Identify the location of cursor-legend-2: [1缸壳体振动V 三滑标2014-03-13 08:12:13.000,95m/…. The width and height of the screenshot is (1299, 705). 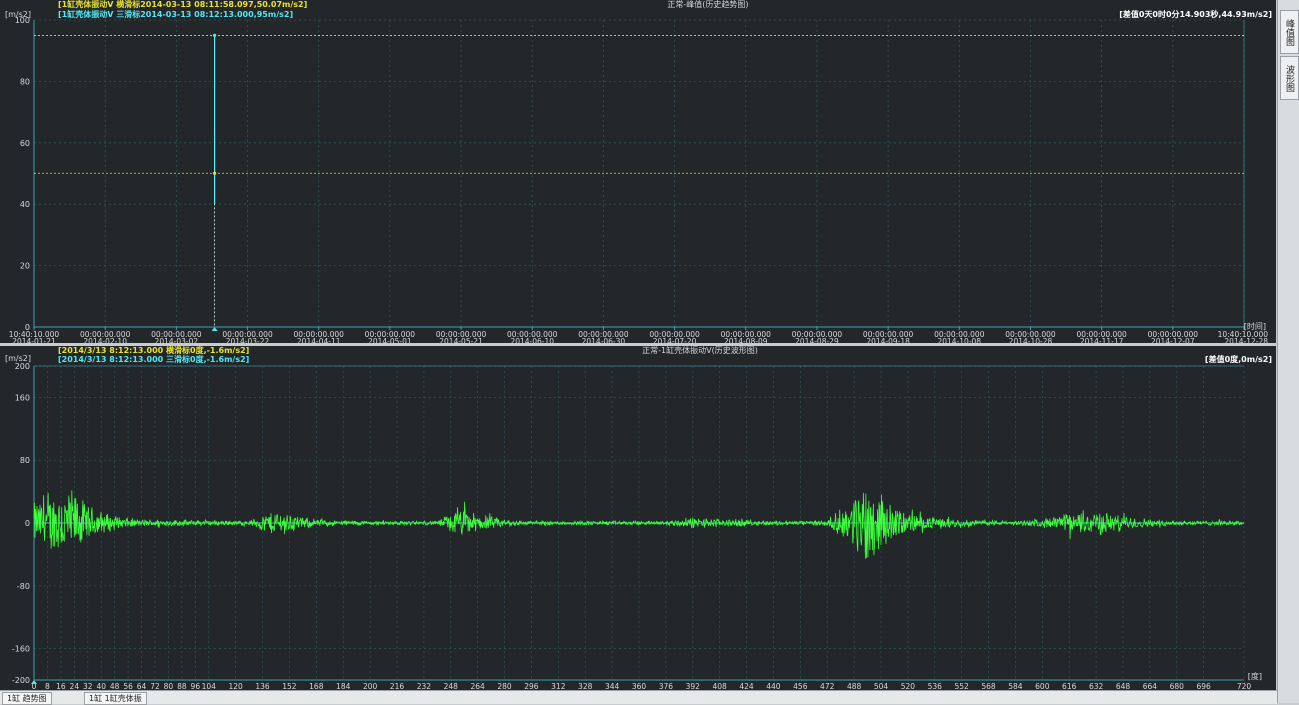
(175, 14).